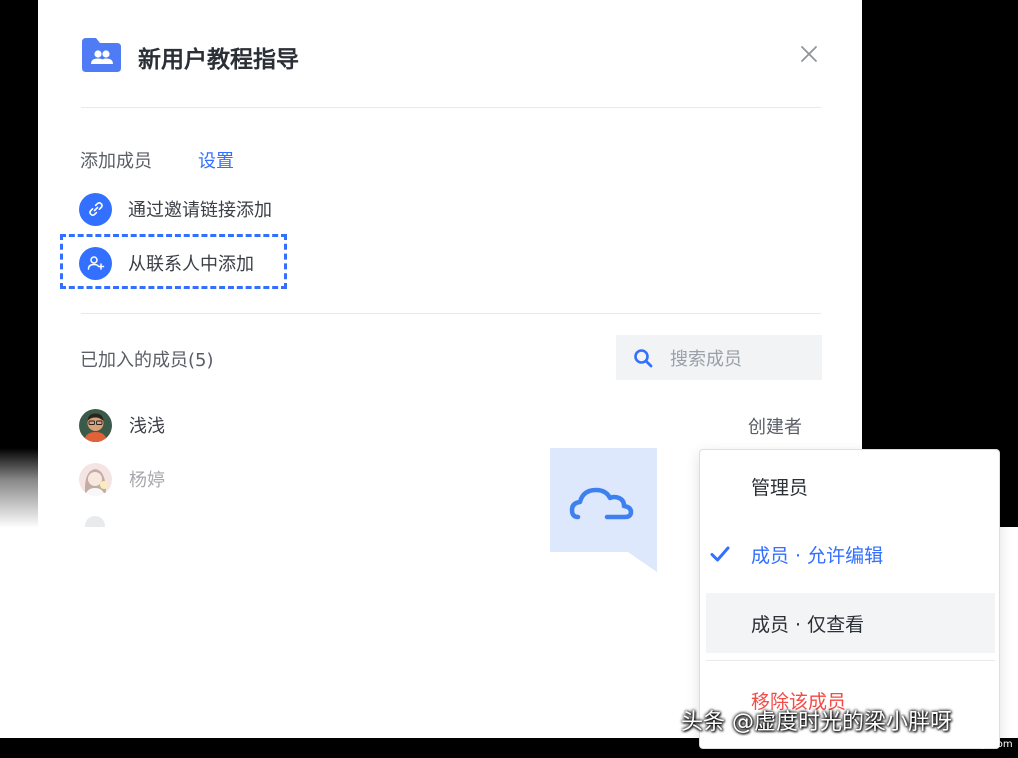 This screenshot has height=758, width=1018. Describe the element at coordinates (816, 722) in the screenshot. I see `watermark: 头条 @虚度时光的梁小胖呀` at that location.